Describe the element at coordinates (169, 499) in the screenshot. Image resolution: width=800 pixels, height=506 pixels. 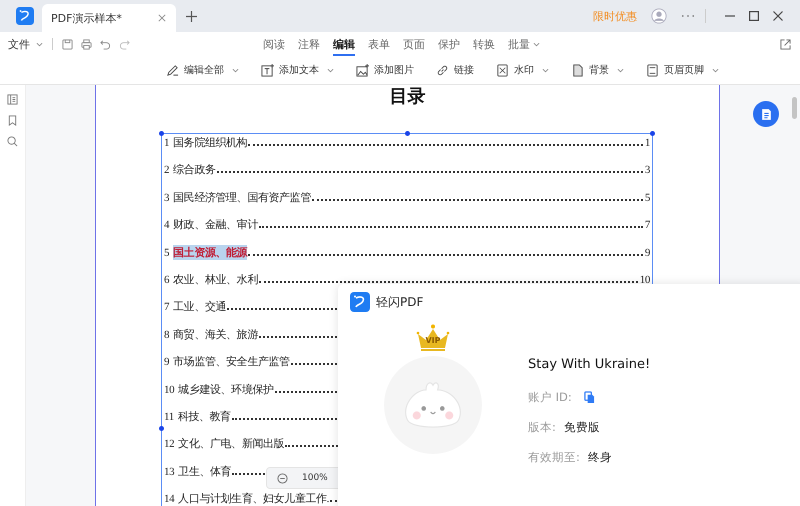
I see `toc-number: 14` at that location.